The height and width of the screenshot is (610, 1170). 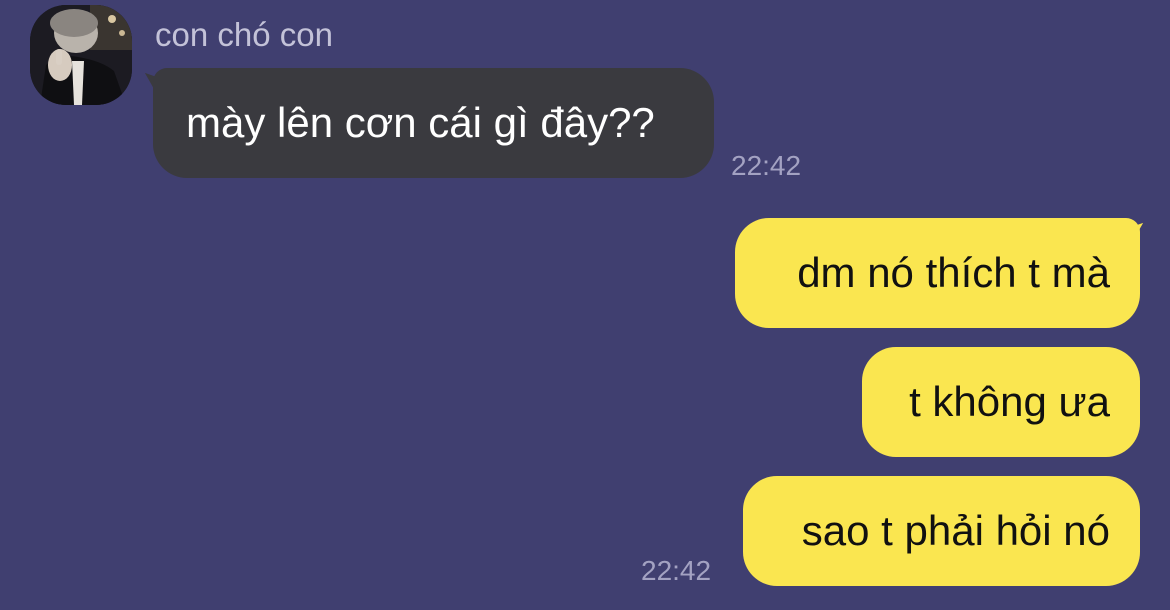 I want to click on incoming-message-bubble: mày lên cơn cái gì đây??, so click(x=433, y=123).